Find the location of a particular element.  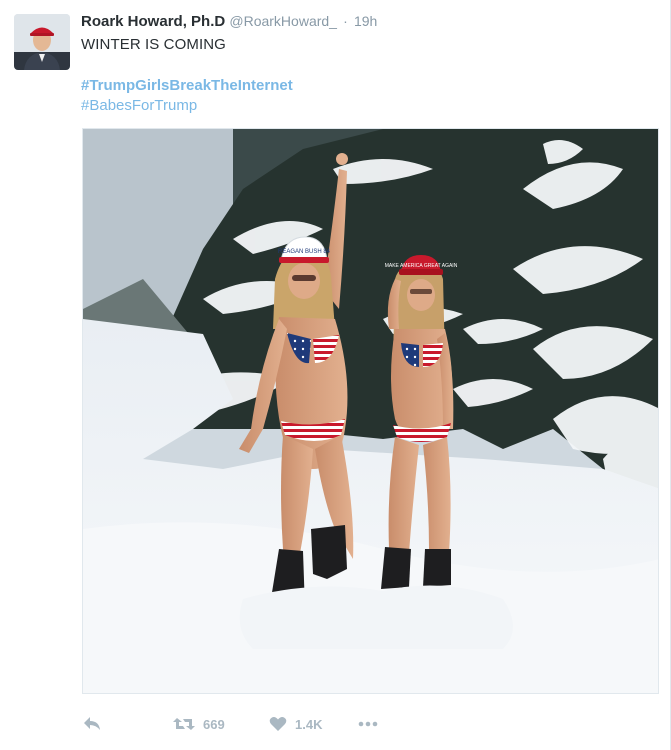

reply-button is located at coordinates (92, 724).